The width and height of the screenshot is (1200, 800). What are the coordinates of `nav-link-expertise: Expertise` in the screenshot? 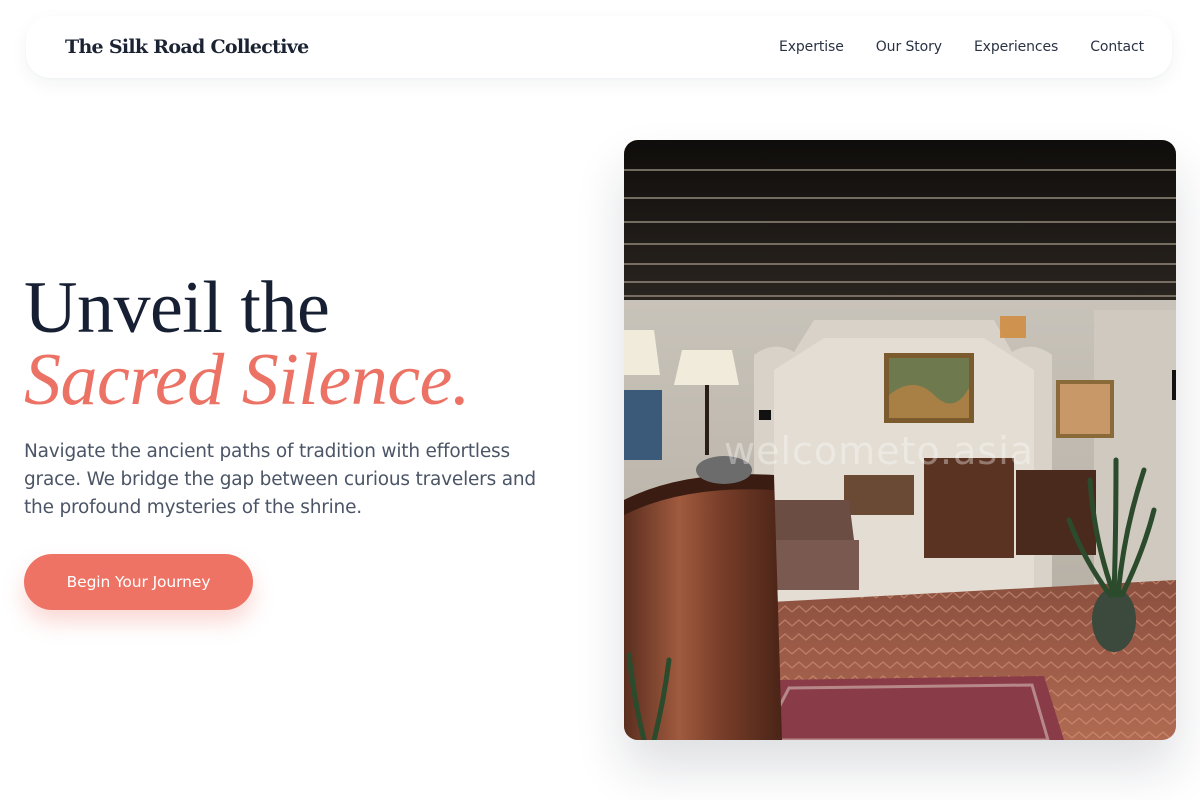 It's located at (811, 47).